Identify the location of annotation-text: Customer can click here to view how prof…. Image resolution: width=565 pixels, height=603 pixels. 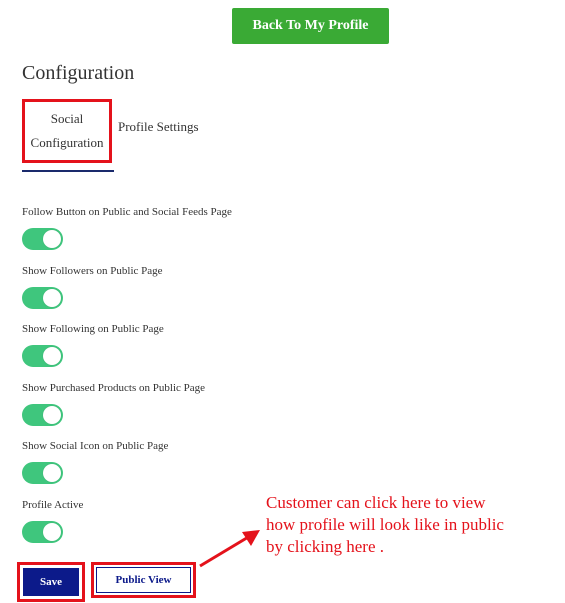
(414, 525).